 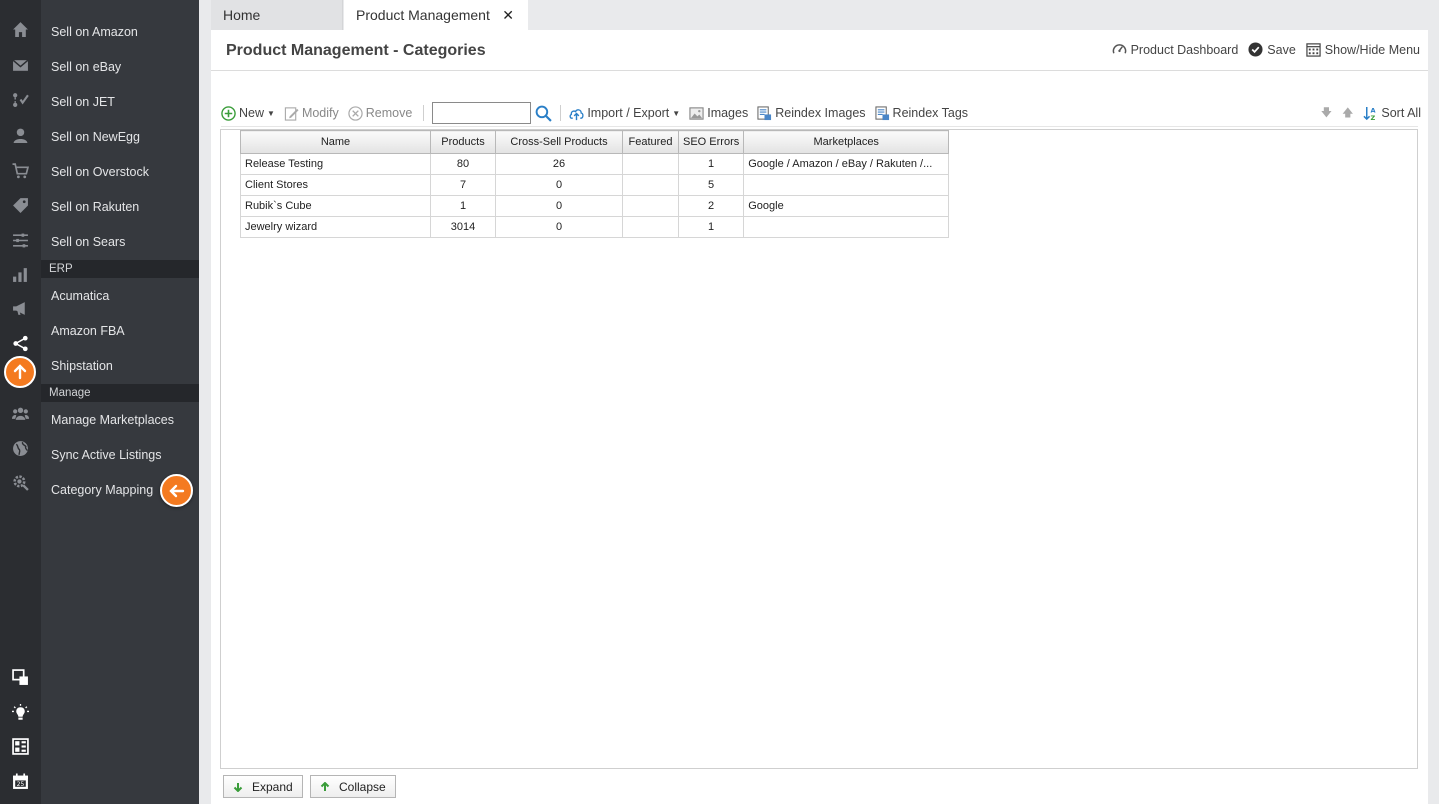 What do you see at coordinates (463, 185) in the screenshot?
I see `cell-products: 7` at bounding box center [463, 185].